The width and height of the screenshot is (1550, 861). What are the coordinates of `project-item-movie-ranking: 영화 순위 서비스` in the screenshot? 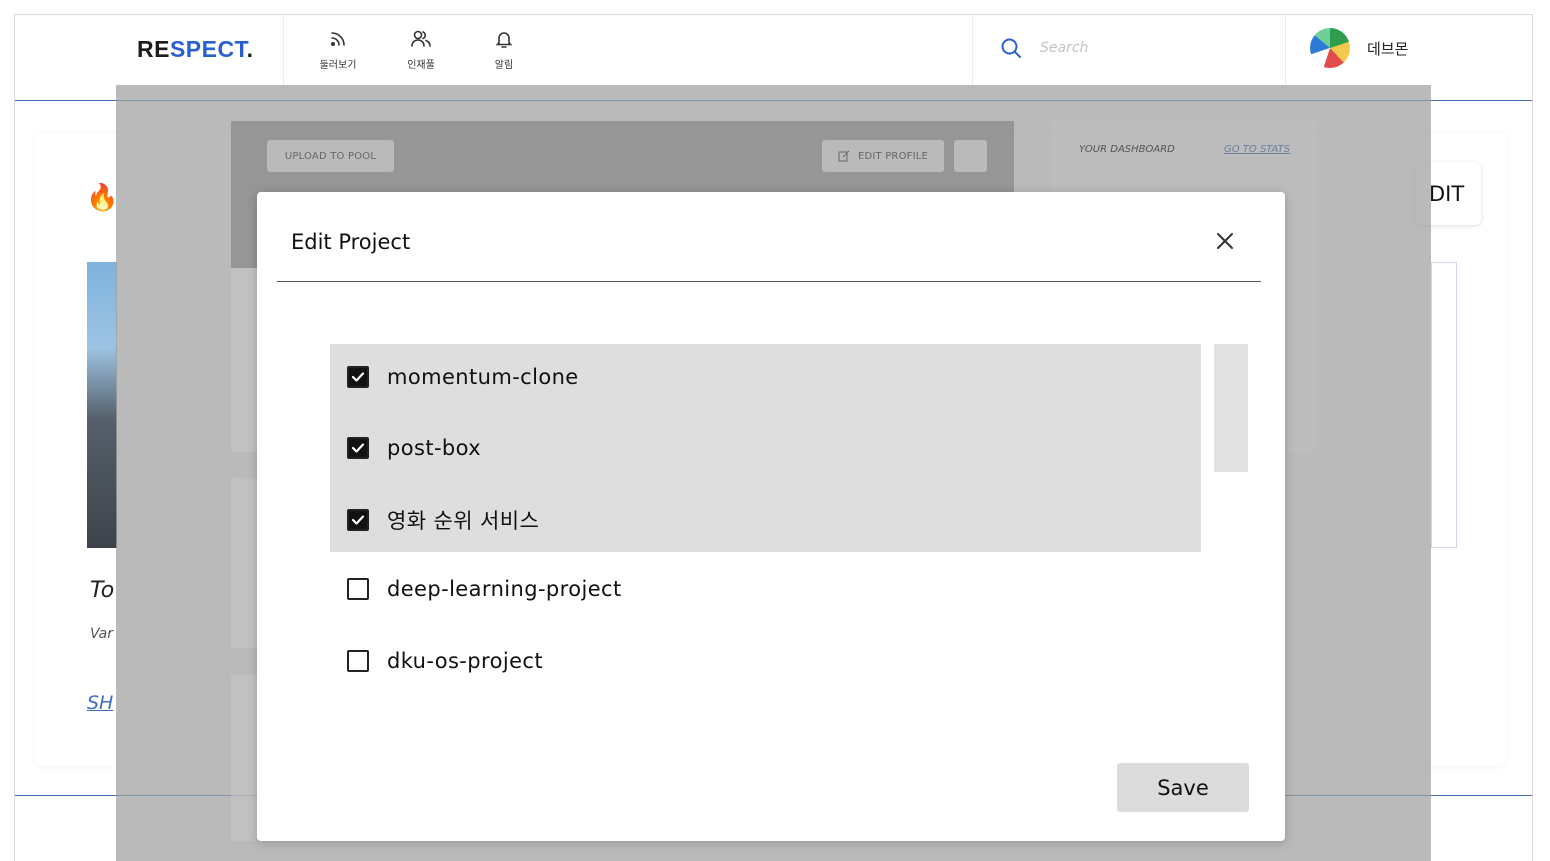 It's located at (443, 520).